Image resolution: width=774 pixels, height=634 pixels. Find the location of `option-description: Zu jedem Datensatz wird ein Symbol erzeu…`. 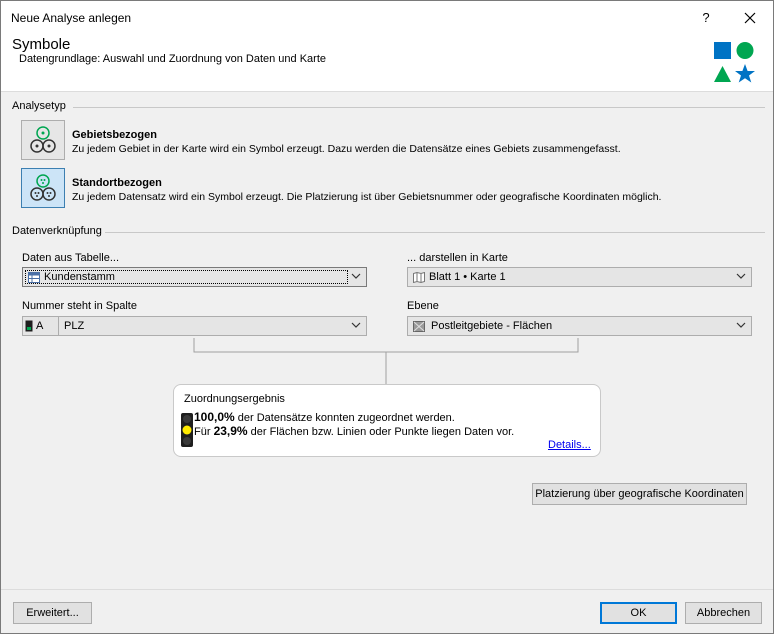

option-description: Zu jedem Datensatz wird ein Symbol erzeu… is located at coordinates (367, 197).